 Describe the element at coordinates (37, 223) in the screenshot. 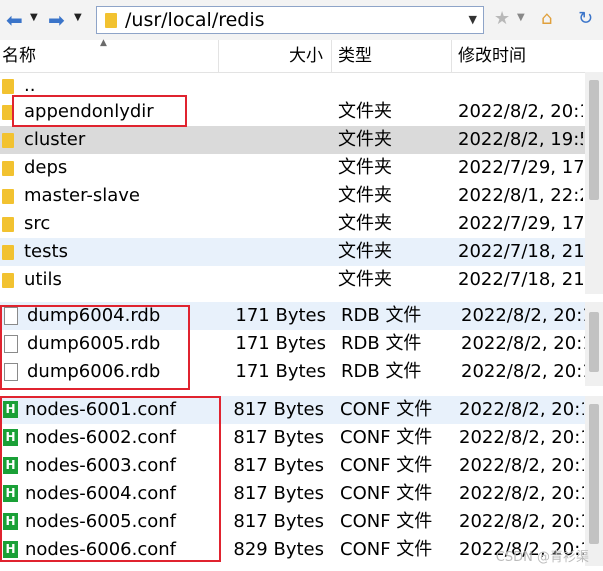

I see `file-name: src` at that location.